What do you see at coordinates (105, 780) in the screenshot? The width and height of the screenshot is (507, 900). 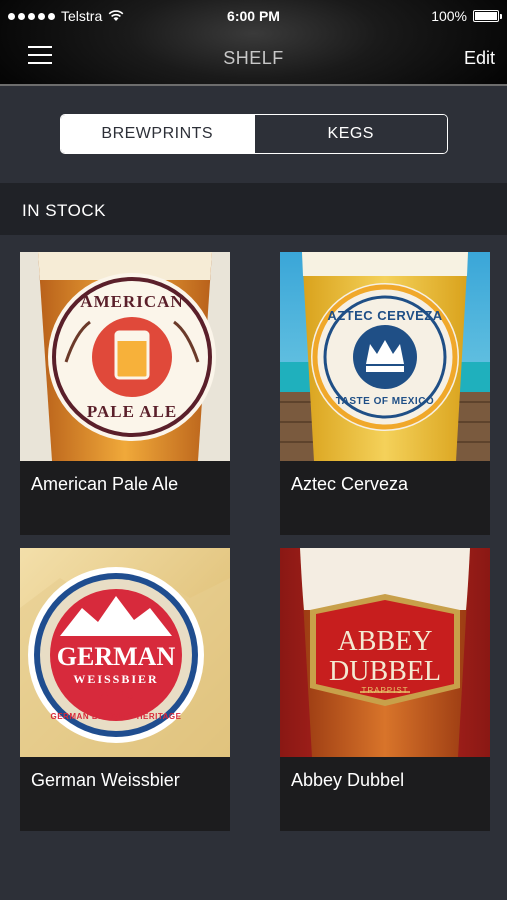 I see `beer-name: German Weissbier` at bounding box center [105, 780].